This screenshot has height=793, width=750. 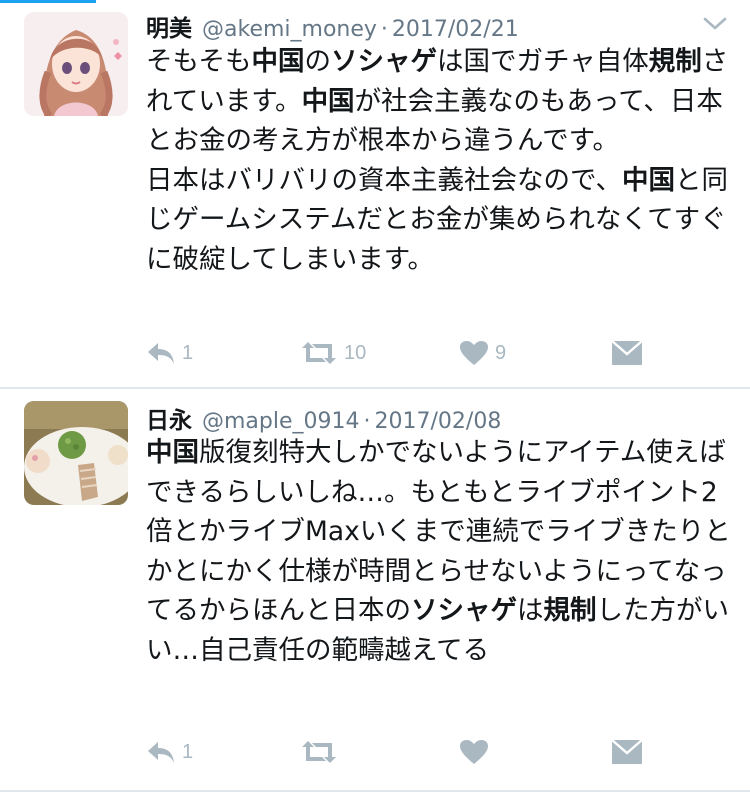 I want to click on display-name: 日永, so click(x=169, y=418).